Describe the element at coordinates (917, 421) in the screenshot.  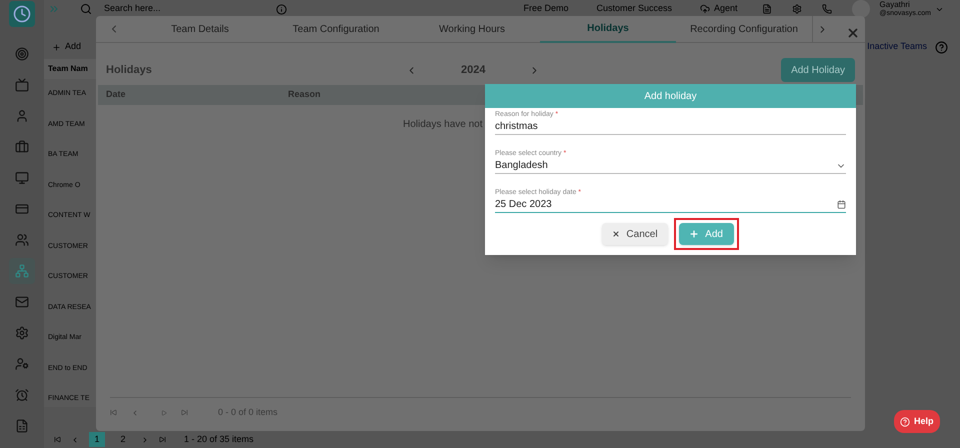
I see `help-button: Help` at that location.